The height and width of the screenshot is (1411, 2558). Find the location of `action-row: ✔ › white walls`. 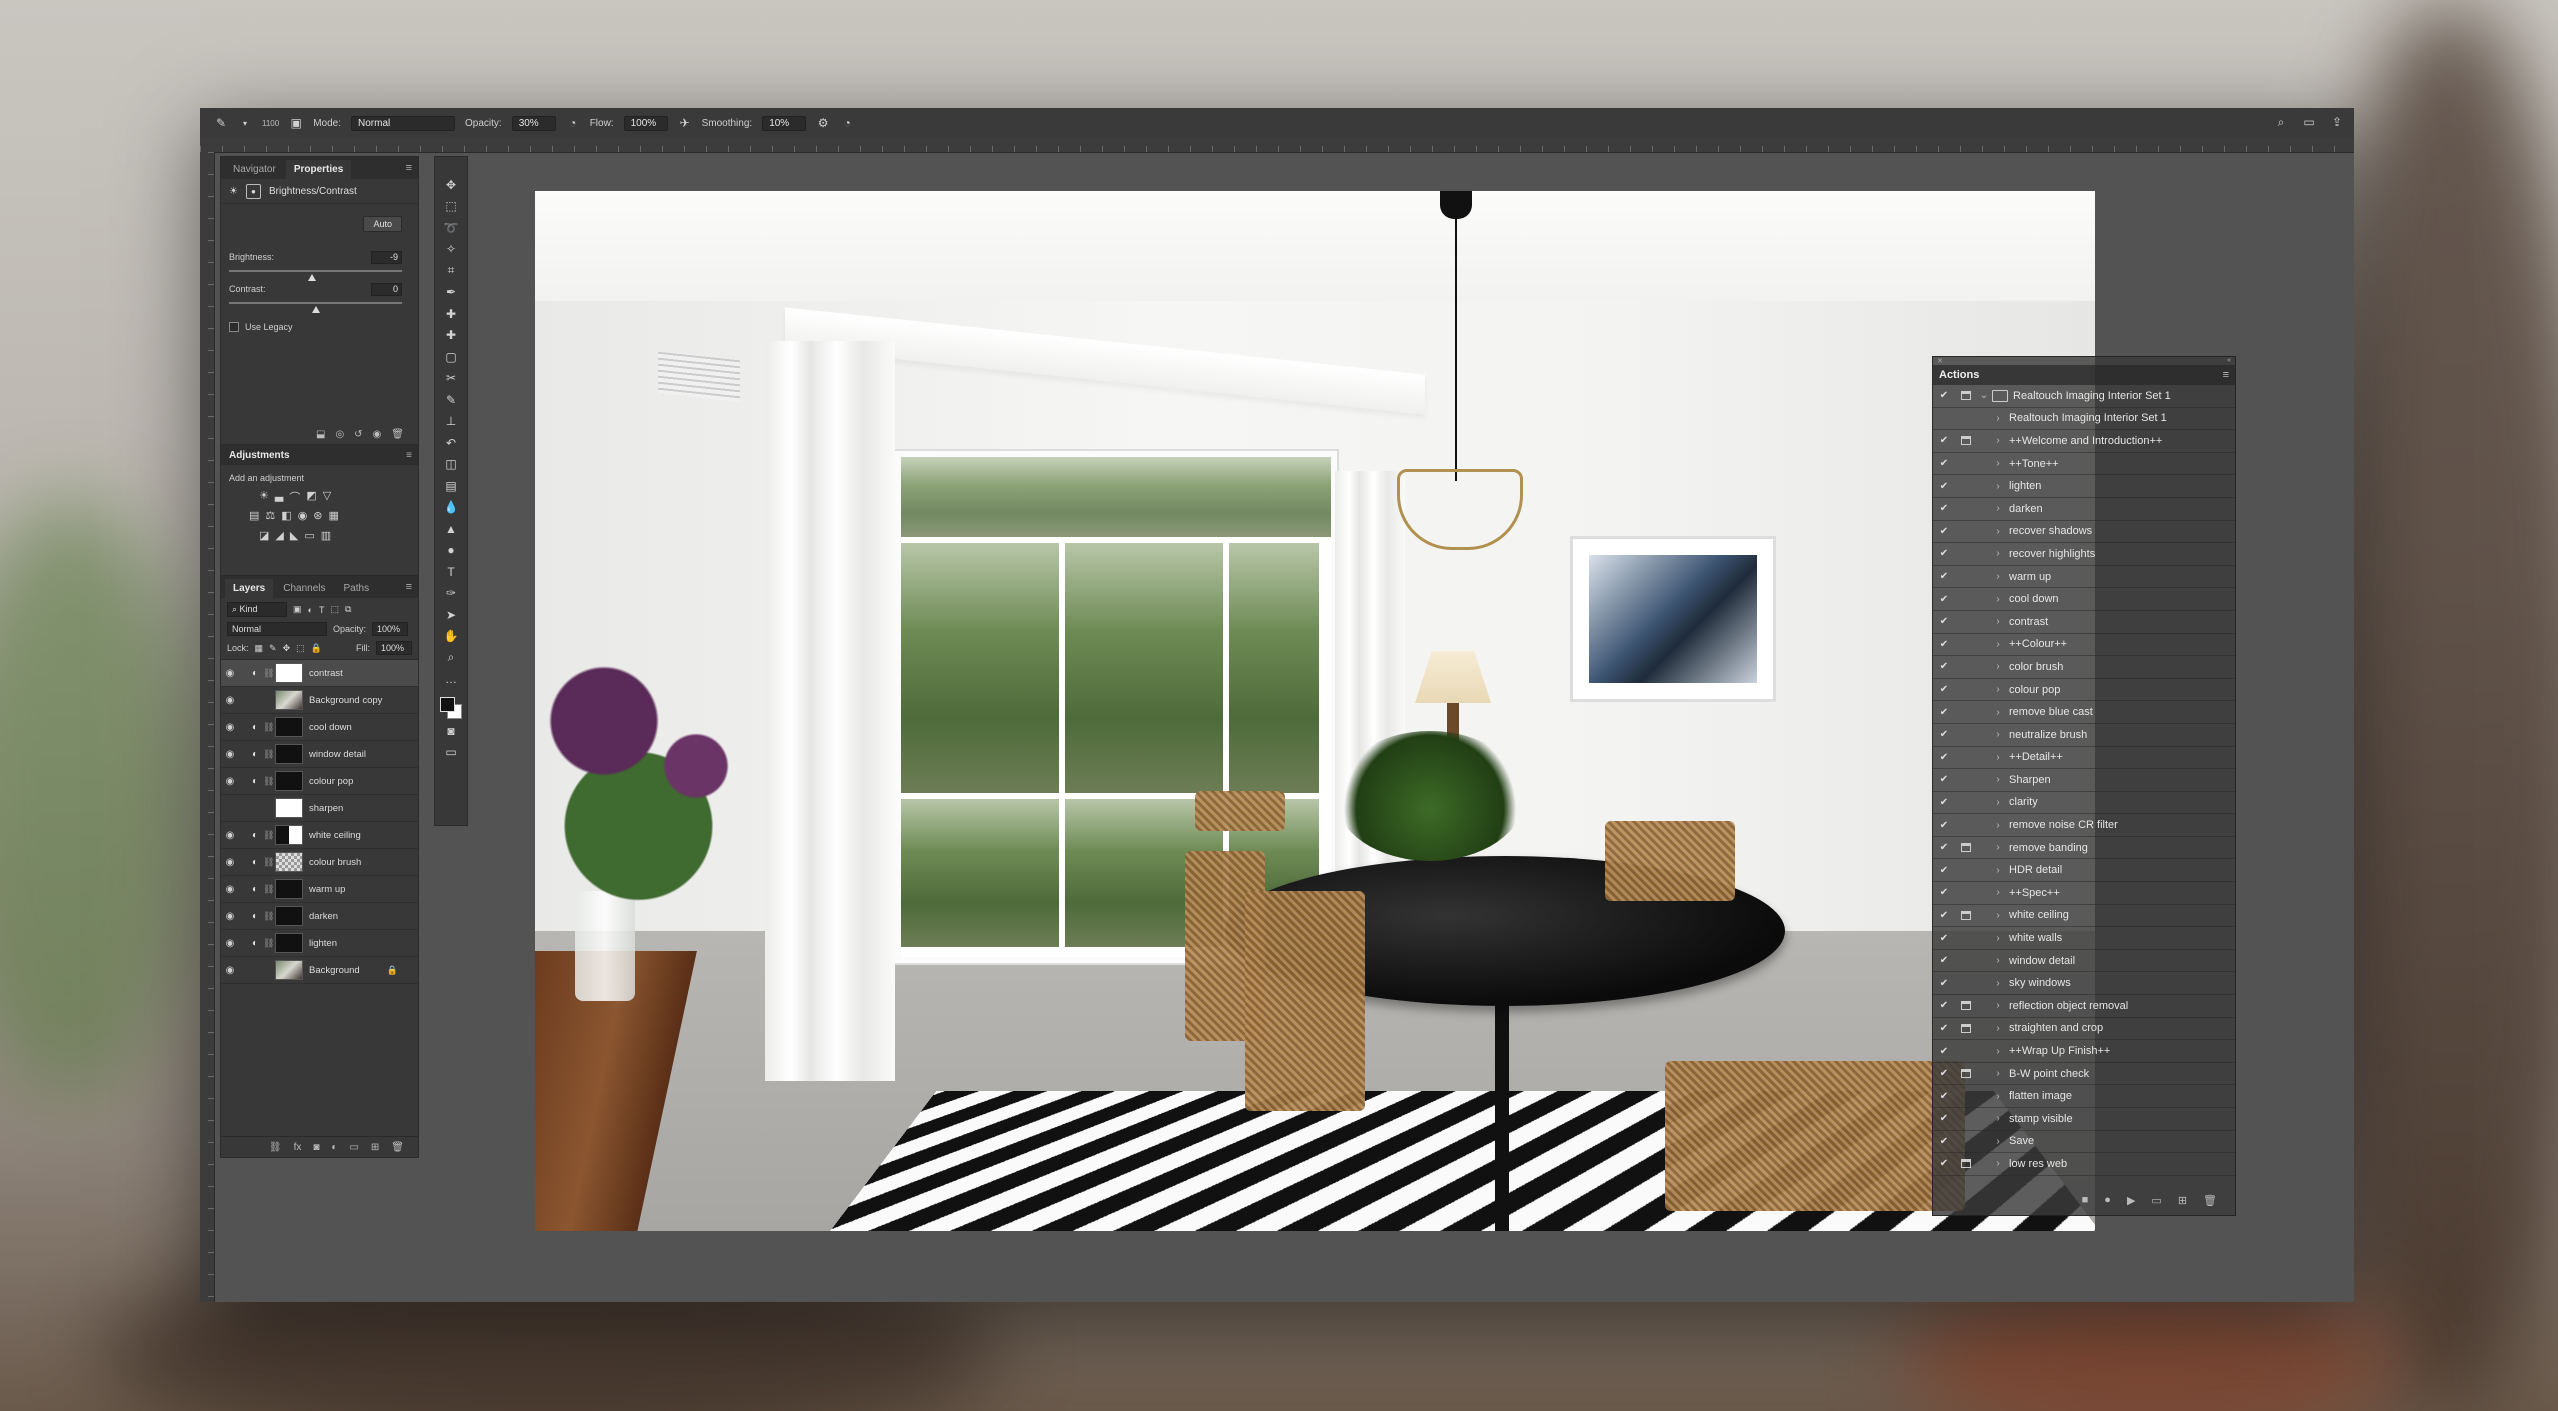

action-row: ✔ › white walls is located at coordinates (2084, 938).